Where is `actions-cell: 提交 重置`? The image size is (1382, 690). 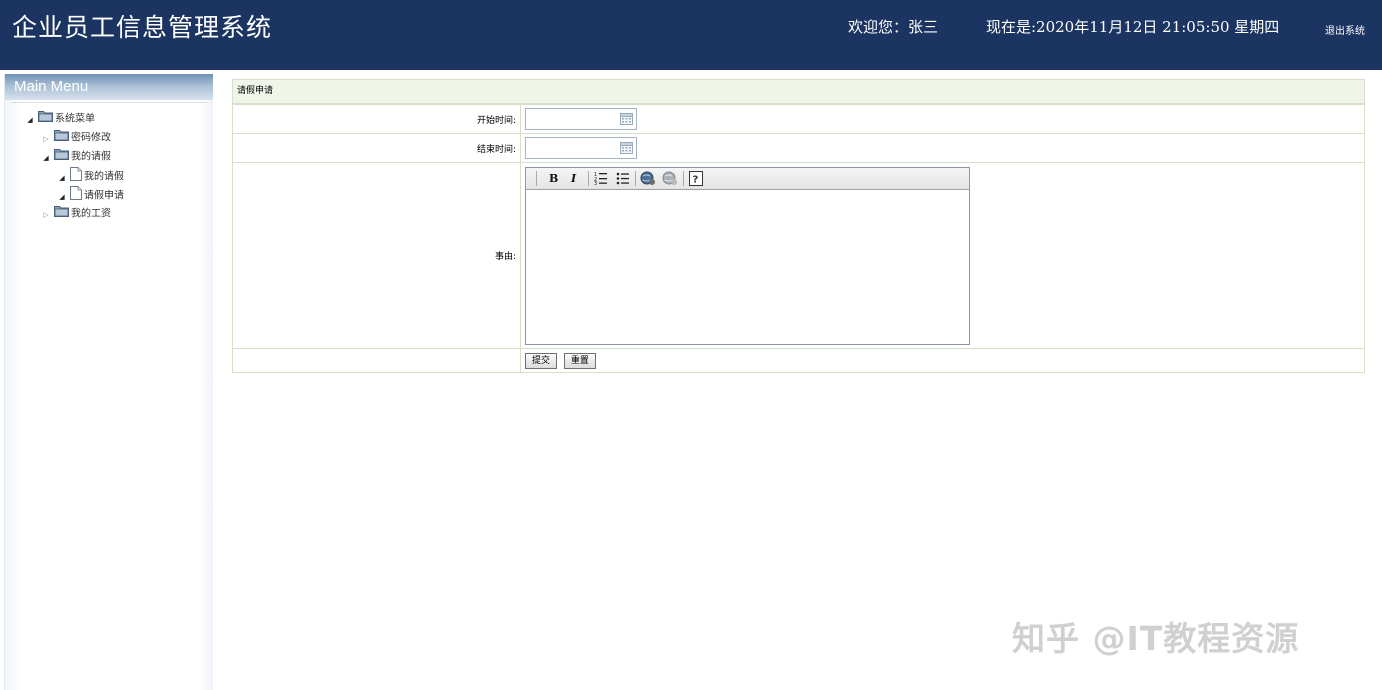 actions-cell: 提交 重置 is located at coordinates (942, 360).